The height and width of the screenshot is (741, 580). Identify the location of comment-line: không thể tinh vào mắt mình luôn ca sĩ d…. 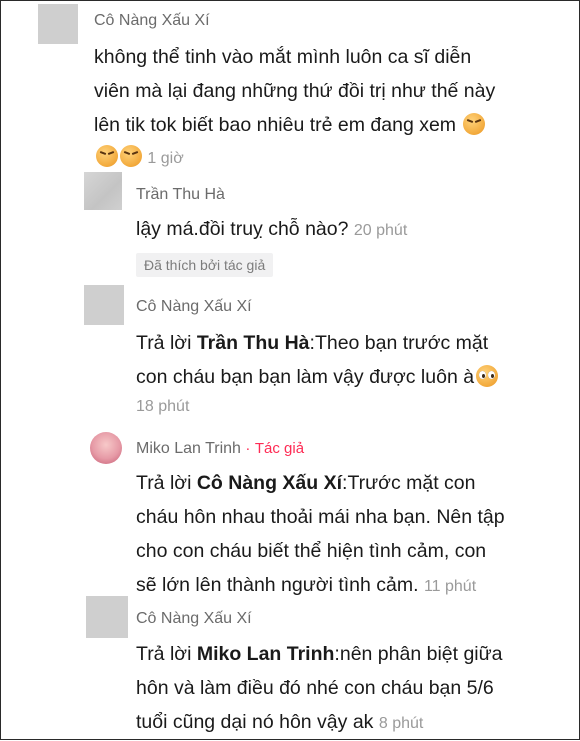
(283, 57).